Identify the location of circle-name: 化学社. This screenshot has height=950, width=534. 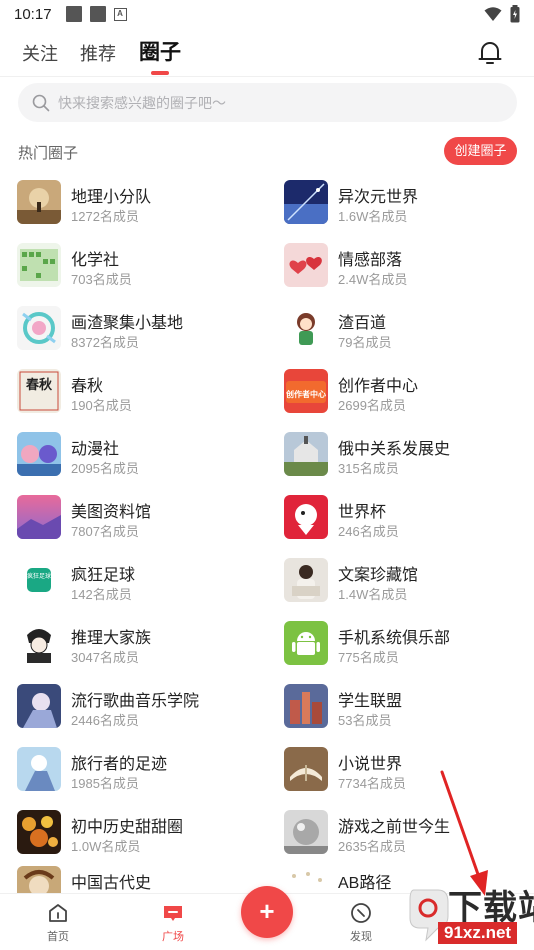
(95, 260).